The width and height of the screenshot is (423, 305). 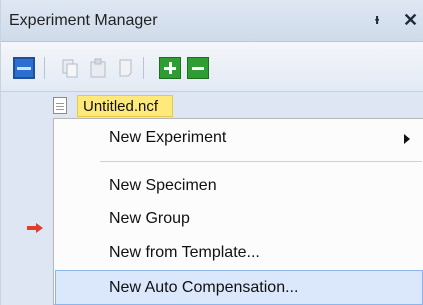 What do you see at coordinates (149, 219) in the screenshot?
I see `menu-item-new-group: New Group` at bounding box center [149, 219].